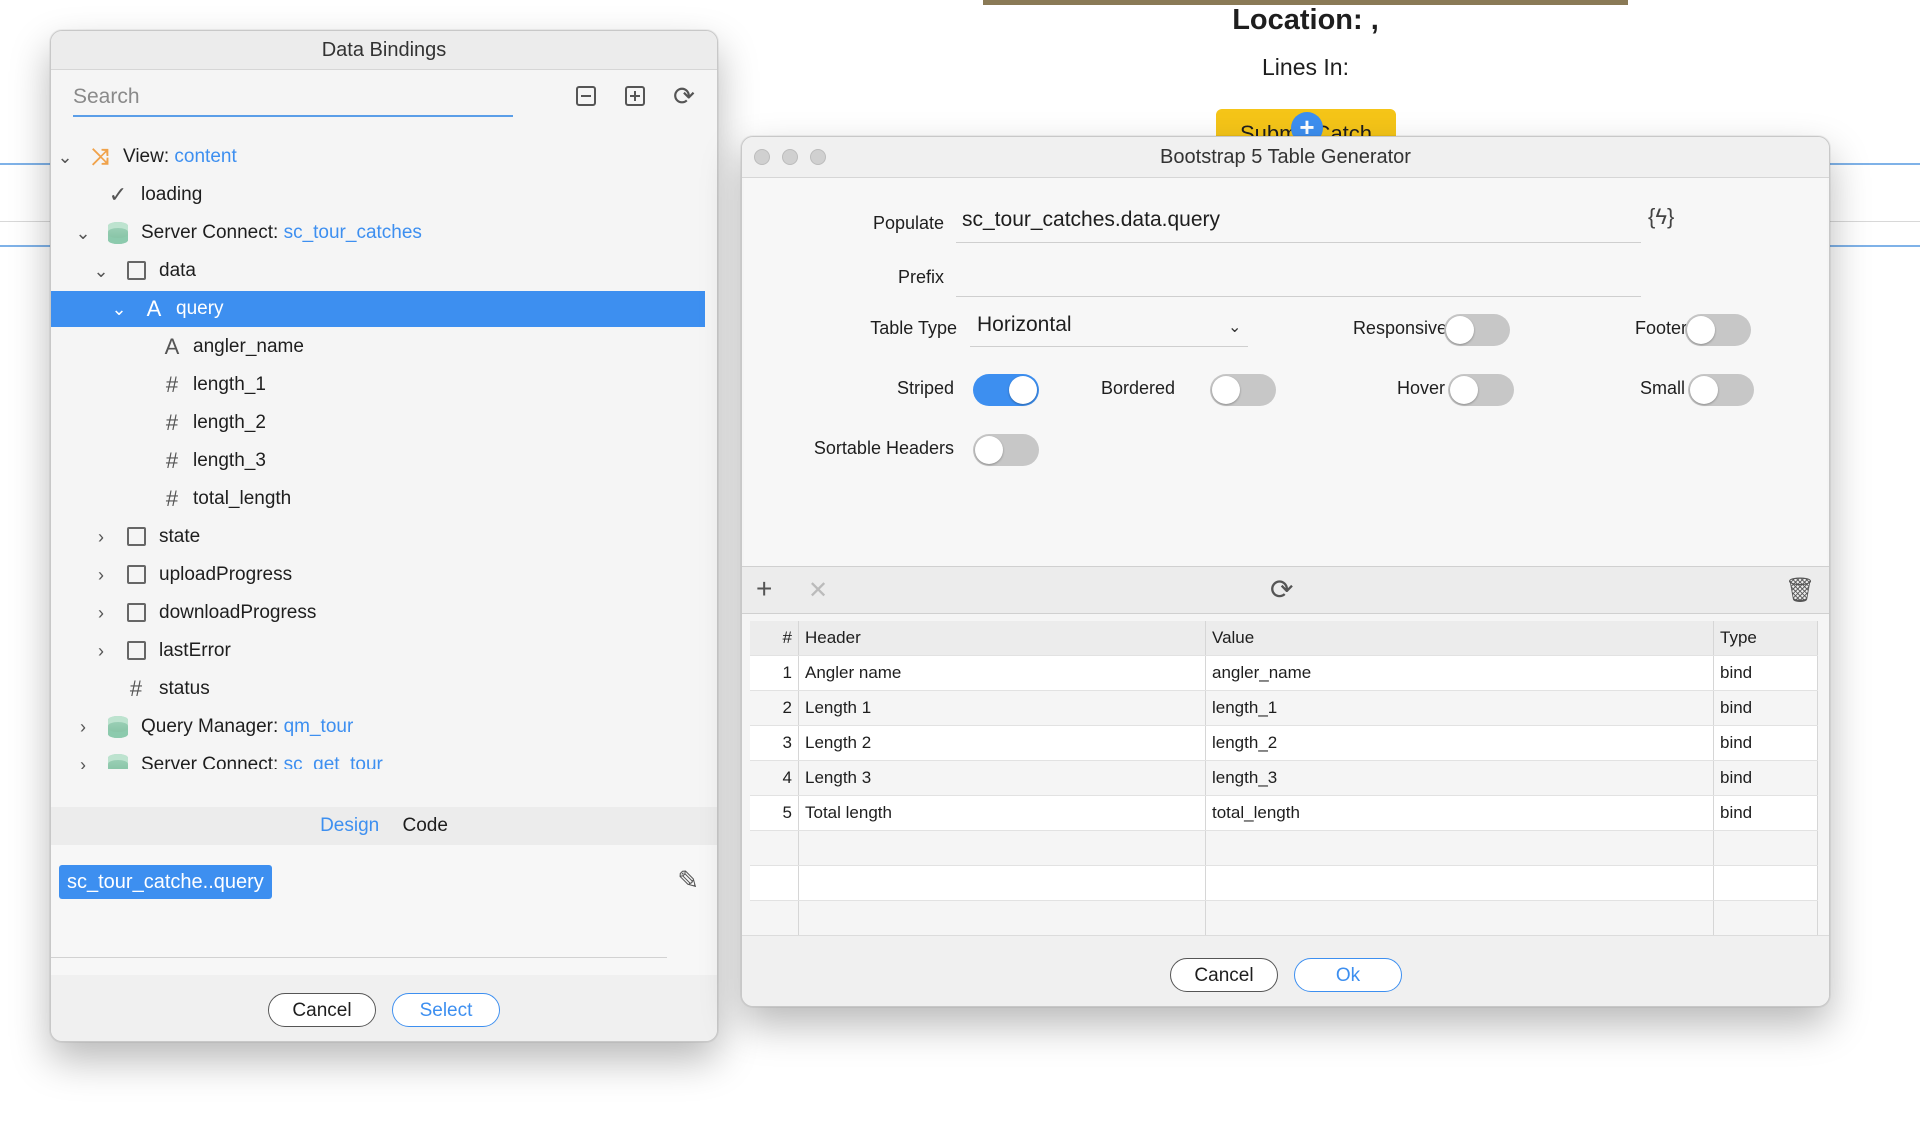 The height and width of the screenshot is (1146, 1920). What do you see at coordinates (381, 423) in the screenshot?
I see `tree-item-length-2: # length_2` at bounding box center [381, 423].